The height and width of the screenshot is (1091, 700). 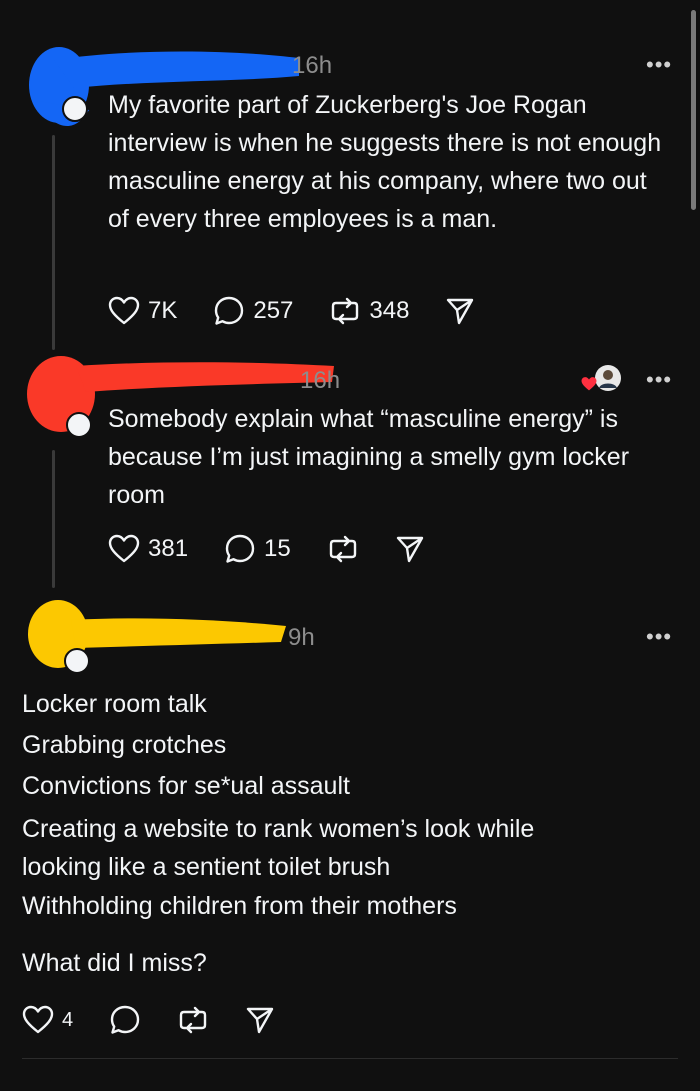 I want to click on scrollbar, so click(x=693, y=110).